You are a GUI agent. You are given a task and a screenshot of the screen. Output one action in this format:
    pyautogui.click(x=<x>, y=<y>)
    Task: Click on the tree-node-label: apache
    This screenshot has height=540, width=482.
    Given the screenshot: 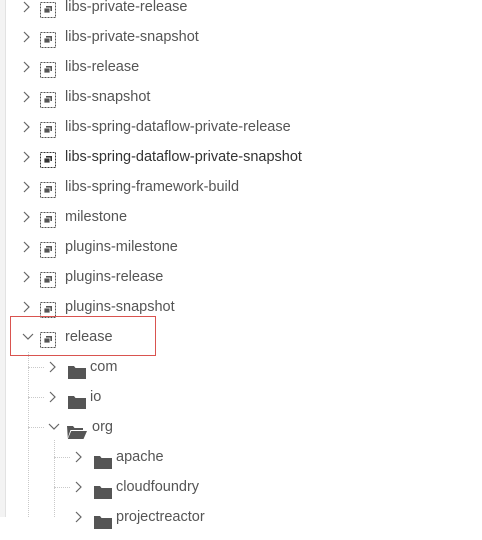 What is the action you would take?
    pyautogui.click(x=140, y=457)
    